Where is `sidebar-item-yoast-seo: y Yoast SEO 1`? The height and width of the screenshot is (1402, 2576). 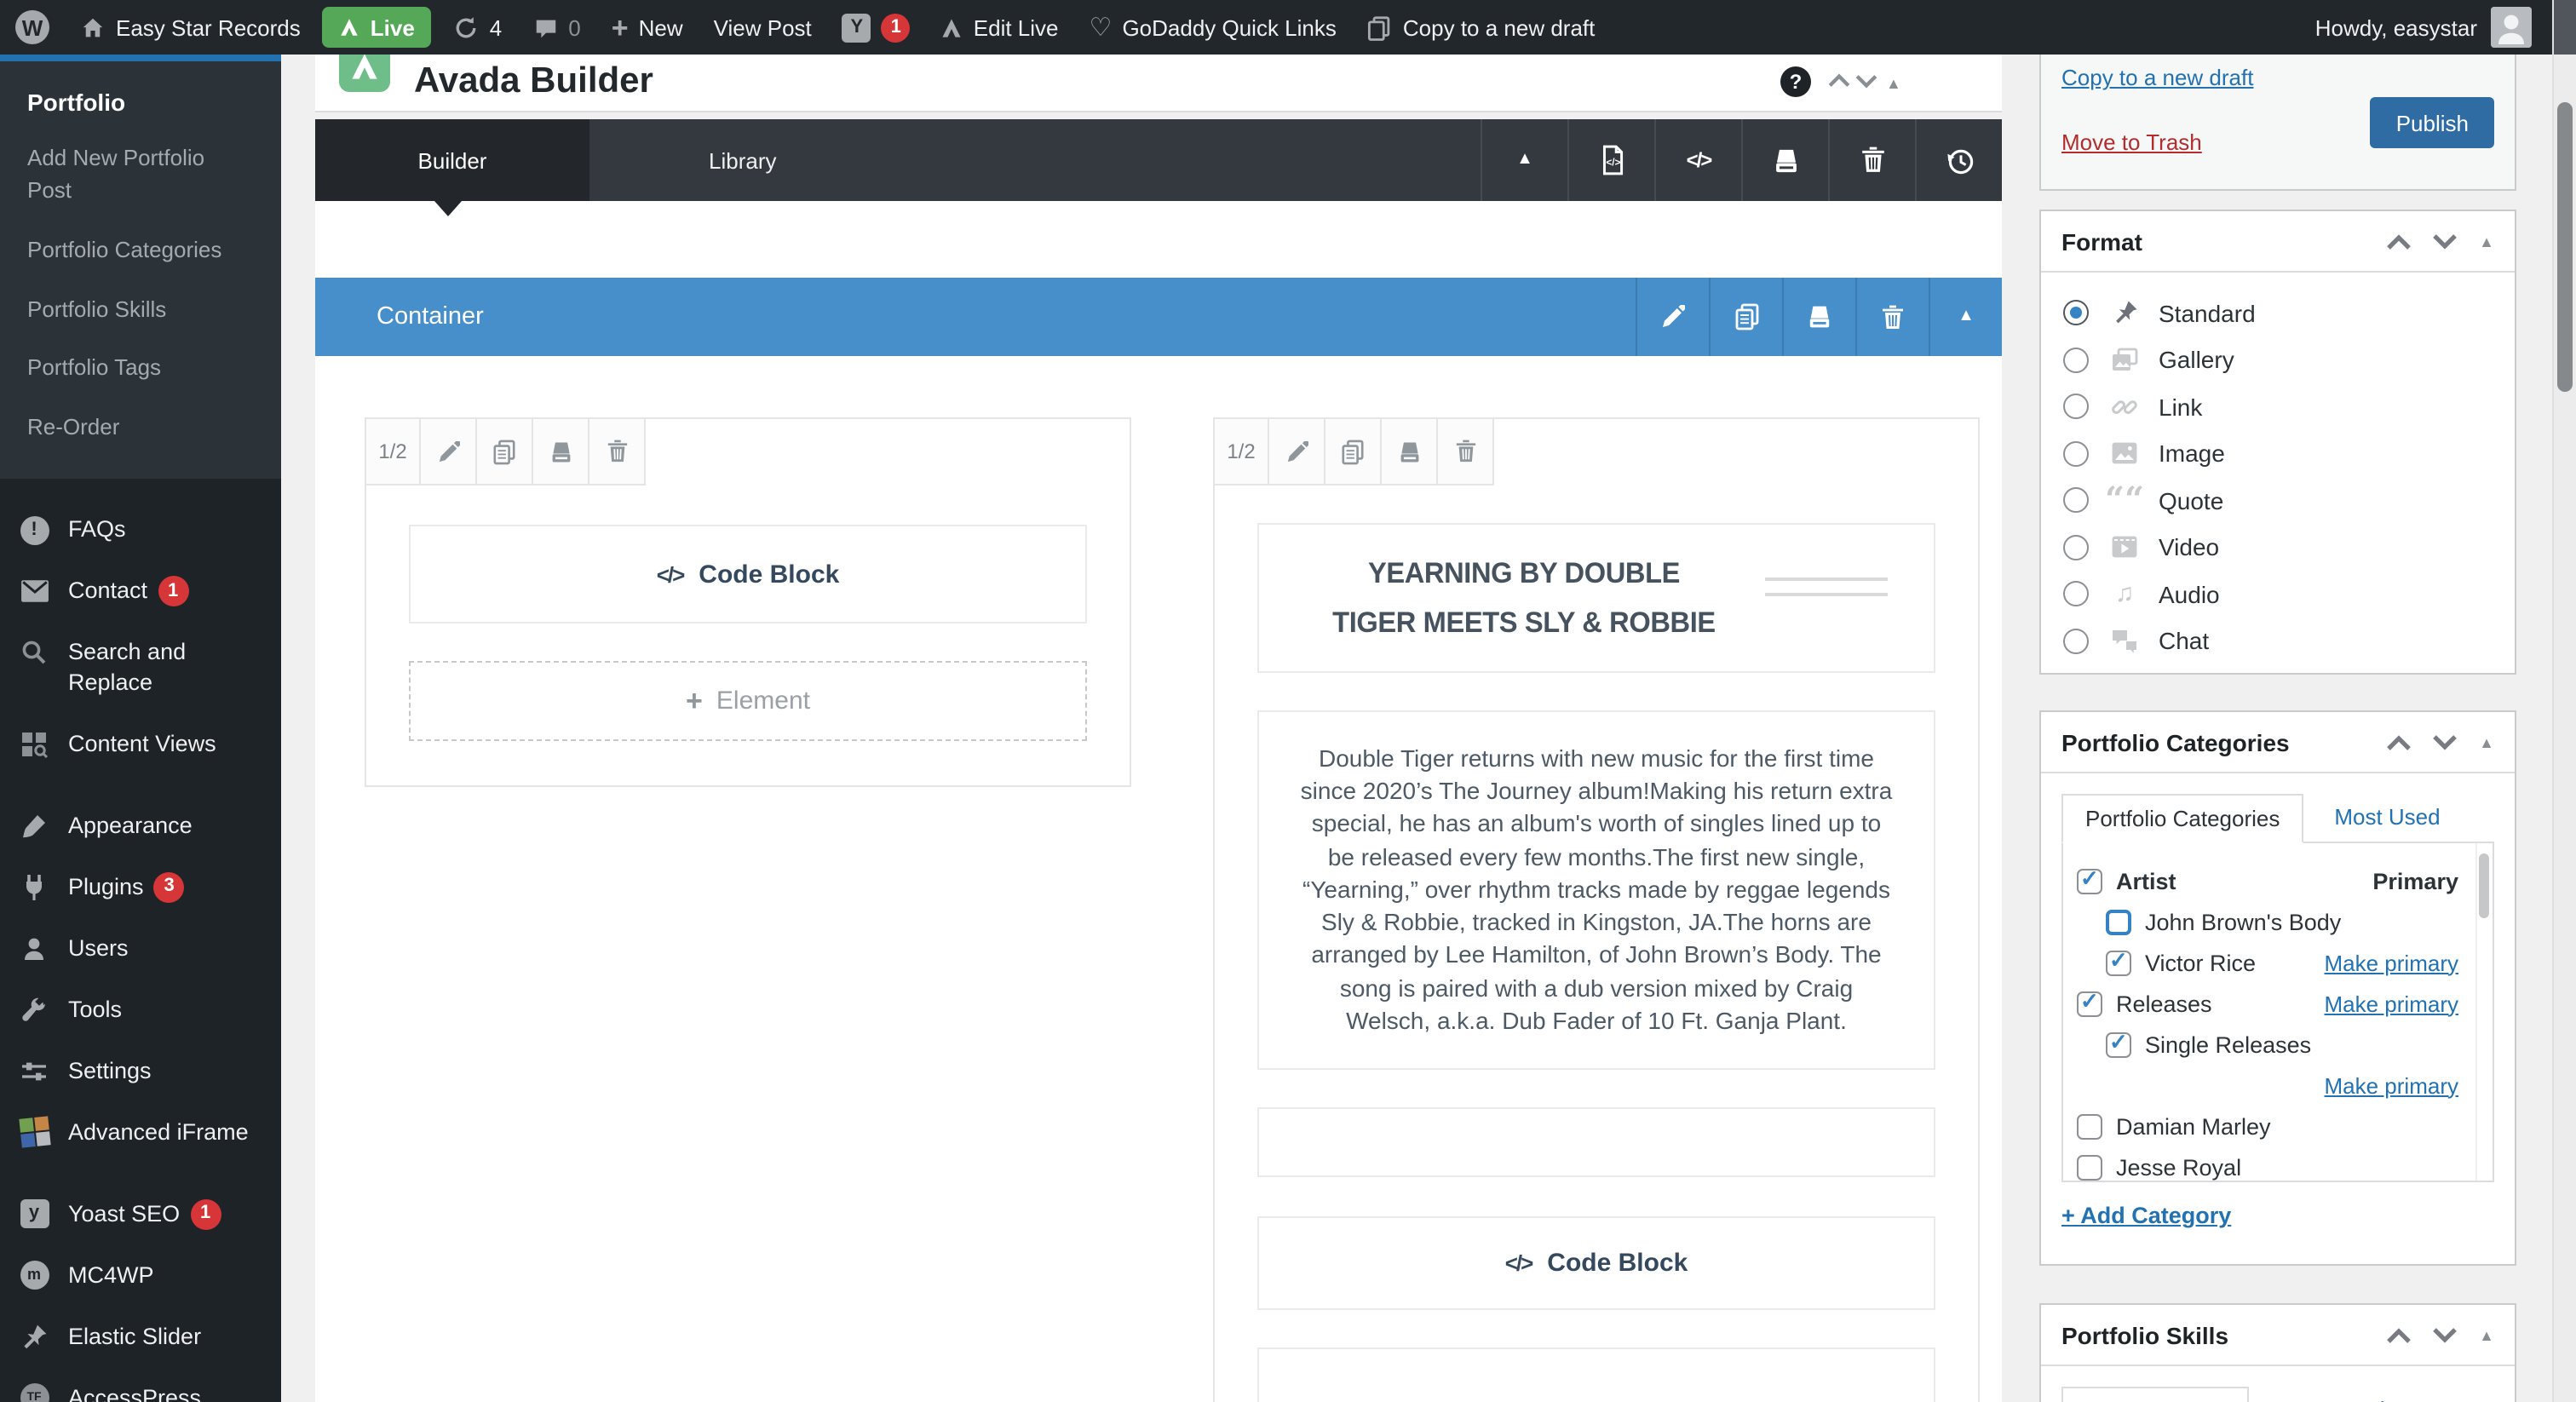 sidebar-item-yoast-seo: y Yoast SEO 1 is located at coordinates (140, 1213).